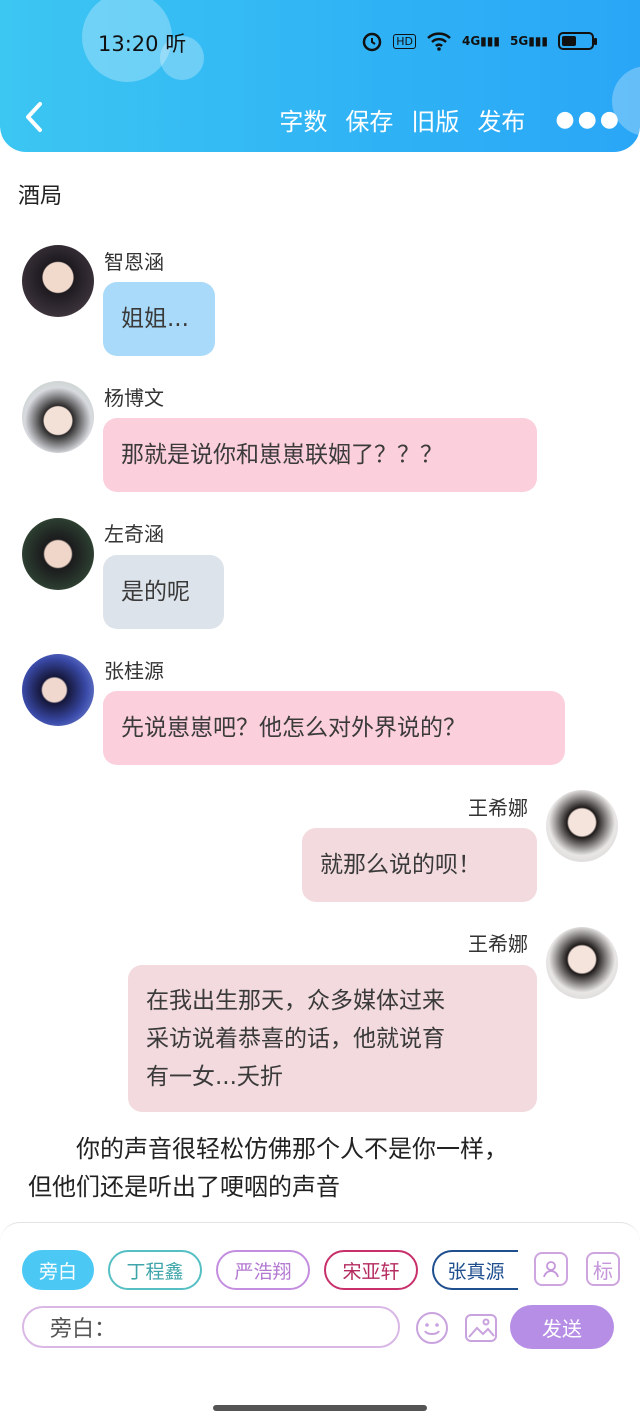  What do you see at coordinates (134, 534) in the screenshot?
I see `sender-name: 左奇涵` at bounding box center [134, 534].